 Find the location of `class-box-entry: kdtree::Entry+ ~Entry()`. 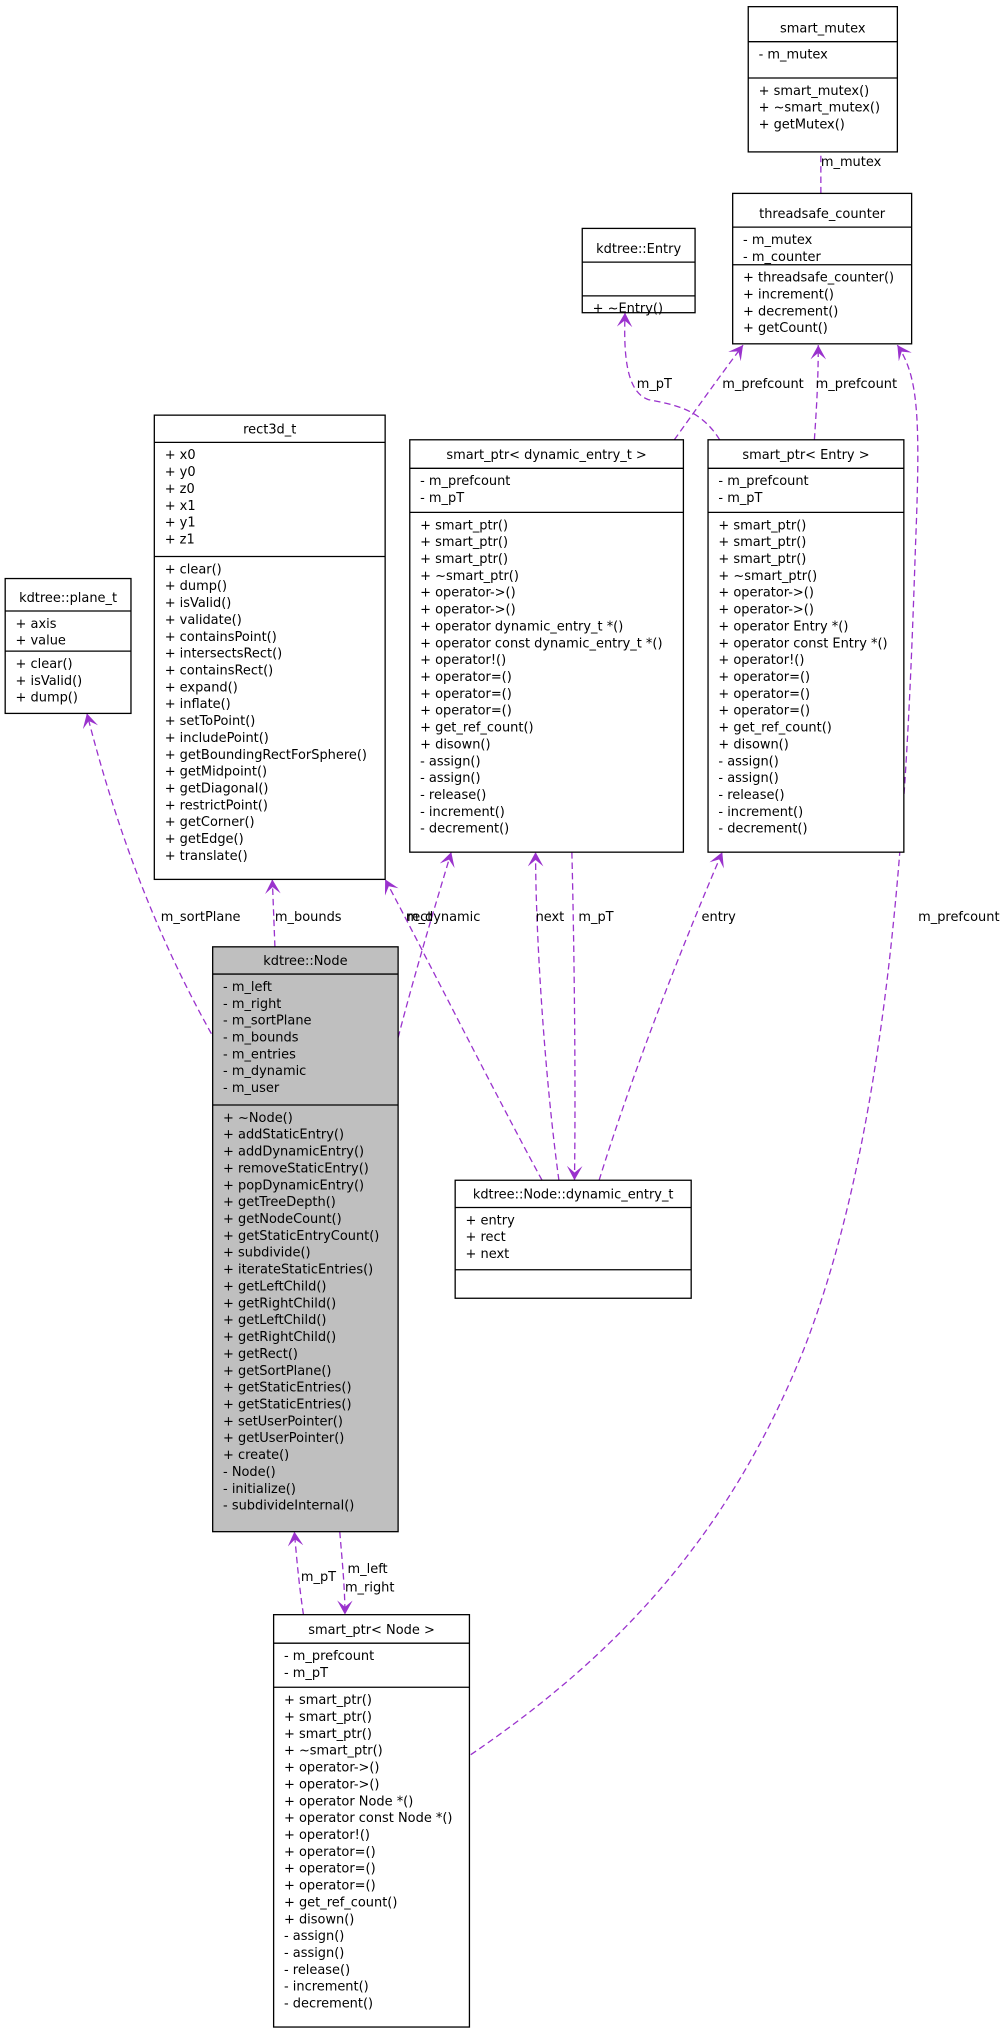

class-box-entry: kdtree::Entry+ ~Entry() is located at coordinates (638, 272).